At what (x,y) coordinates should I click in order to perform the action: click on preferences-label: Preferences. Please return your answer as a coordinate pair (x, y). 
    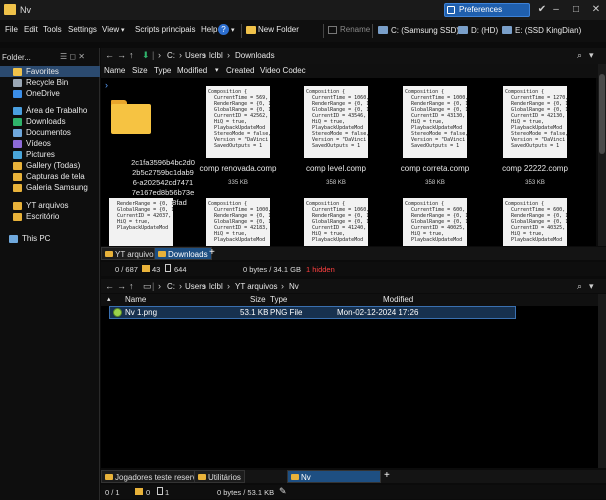
    Looking at the image, I should click on (481, 9).